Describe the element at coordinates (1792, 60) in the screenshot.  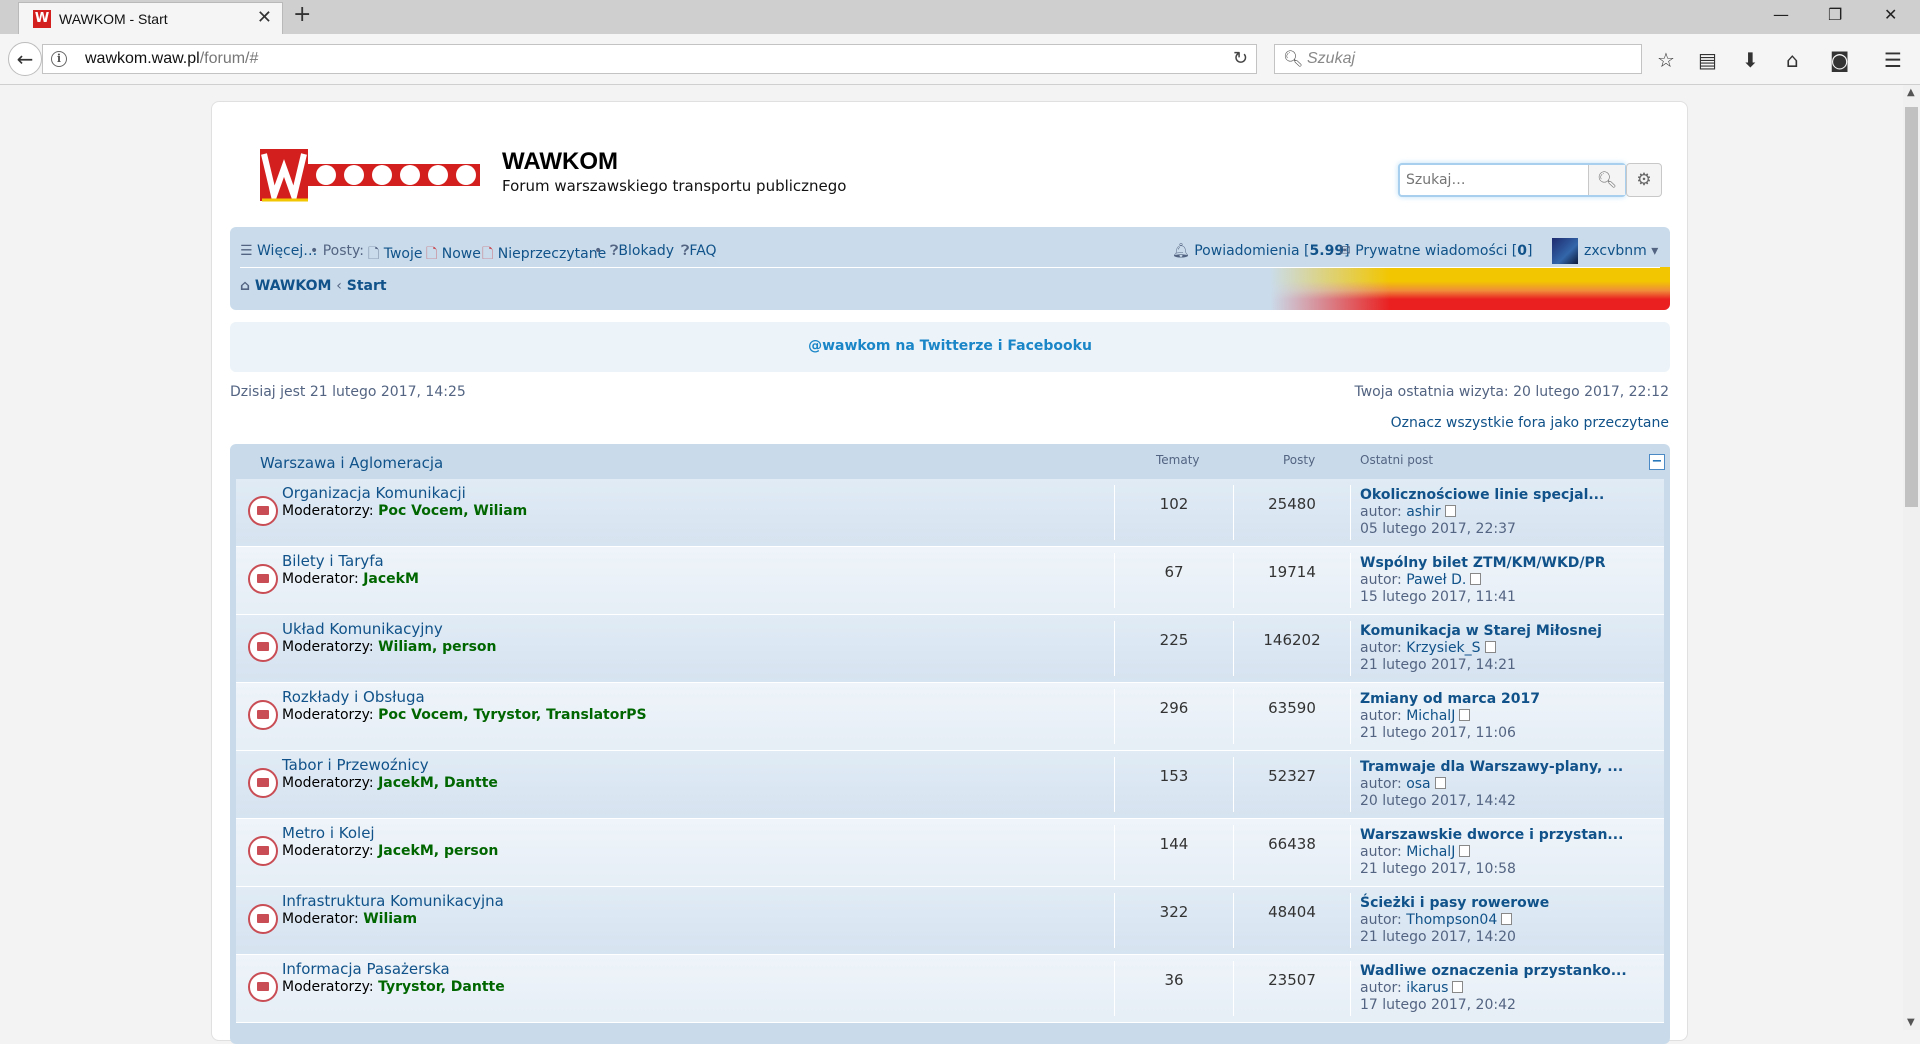
I see `home-icon: ⌂` at that location.